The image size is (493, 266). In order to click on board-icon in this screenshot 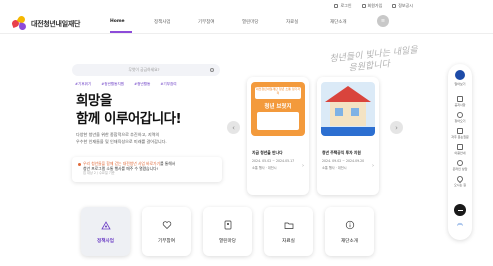, I will do `click(227, 224)`.